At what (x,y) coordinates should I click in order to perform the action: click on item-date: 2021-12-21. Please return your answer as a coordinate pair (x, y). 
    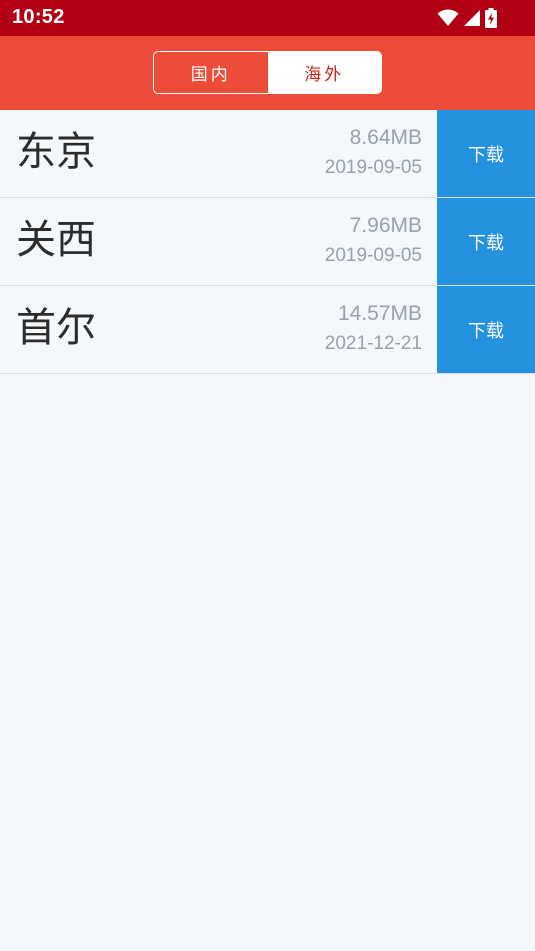
    Looking at the image, I should click on (373, 343).